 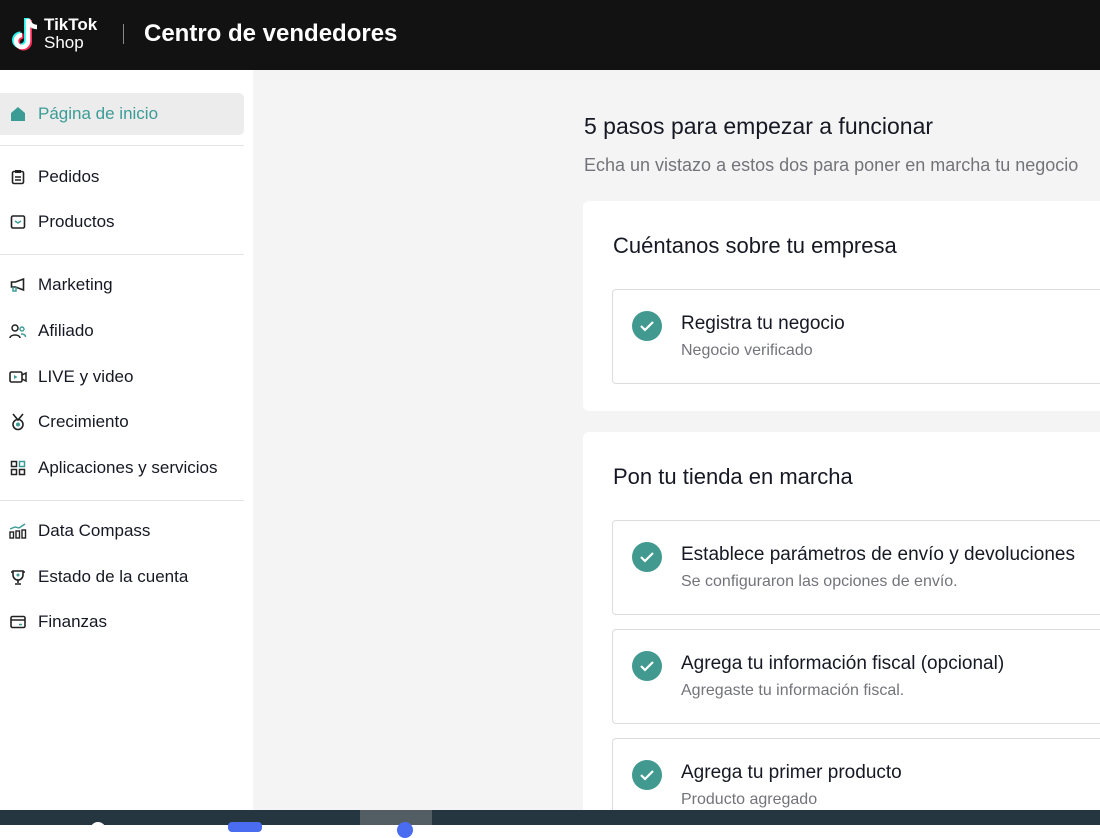 I want to click on step-title: Agrega tu información fiscal (opcional), so click(x=843, y=663).